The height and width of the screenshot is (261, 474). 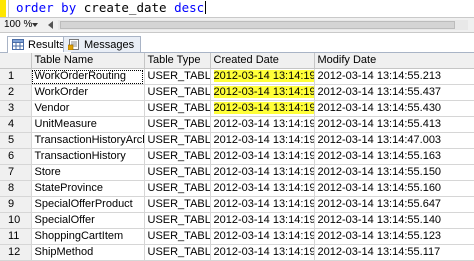 What do you see at coordinates (83, 204) in the screenshot?
I see `table-name-cell-text: SpecialOfferProduct` at bounding box center [83, 204].